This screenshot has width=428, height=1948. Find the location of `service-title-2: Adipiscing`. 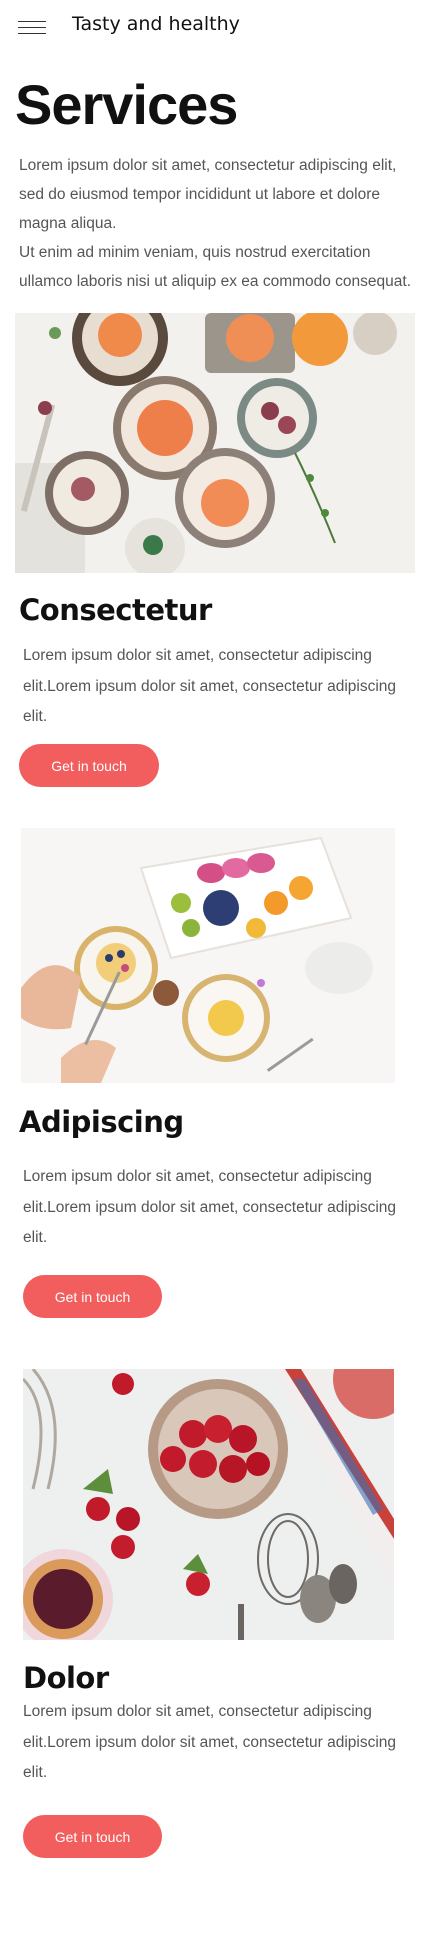

service-title-2: Adipiscing is located at coordinates (101, 1122).